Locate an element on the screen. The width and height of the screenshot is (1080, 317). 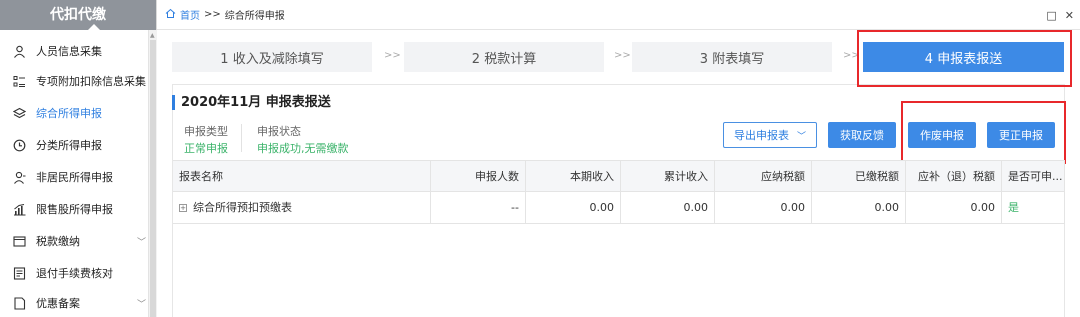
scroll-up-icon: ▲ is located at coordinates (152, 35).